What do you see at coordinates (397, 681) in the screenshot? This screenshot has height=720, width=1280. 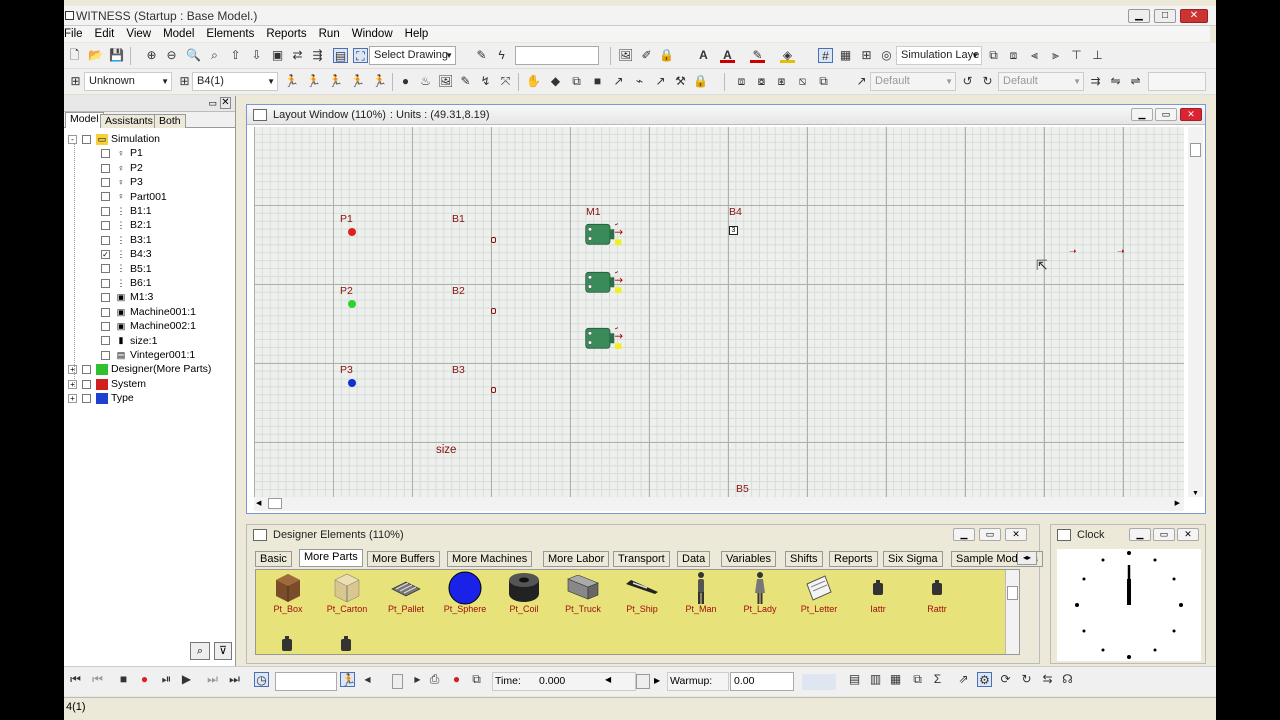 I see `speed-slider-thumb` at bounding box center [397, 681].